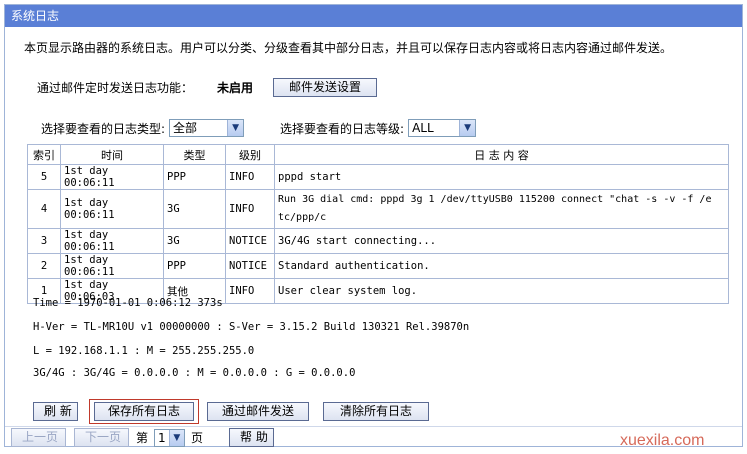 The width and height of the screenshot is (747, 454). Describe the element at coordinates (259, 128) in the screenshot. I see `filter-row: 选择要查看的日志类型: 全部 ▼ 选择要查看的日志等级: ALL ▼` at that location.